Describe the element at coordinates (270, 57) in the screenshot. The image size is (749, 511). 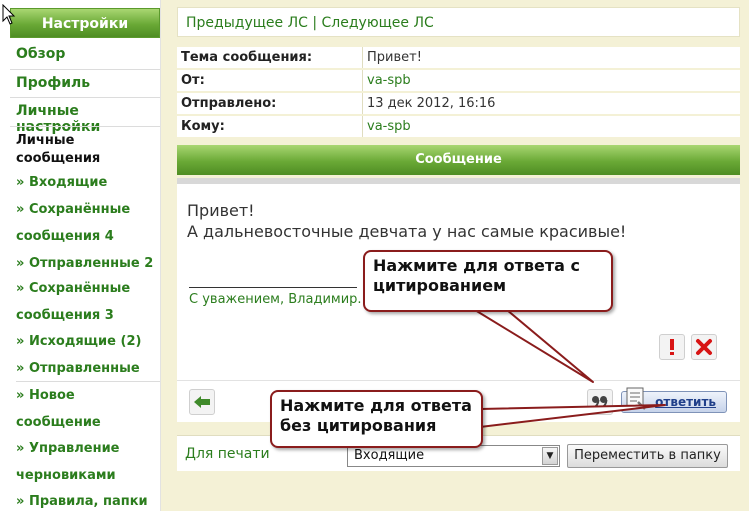
I see `subject-label: Тема сообщения:` at that location.